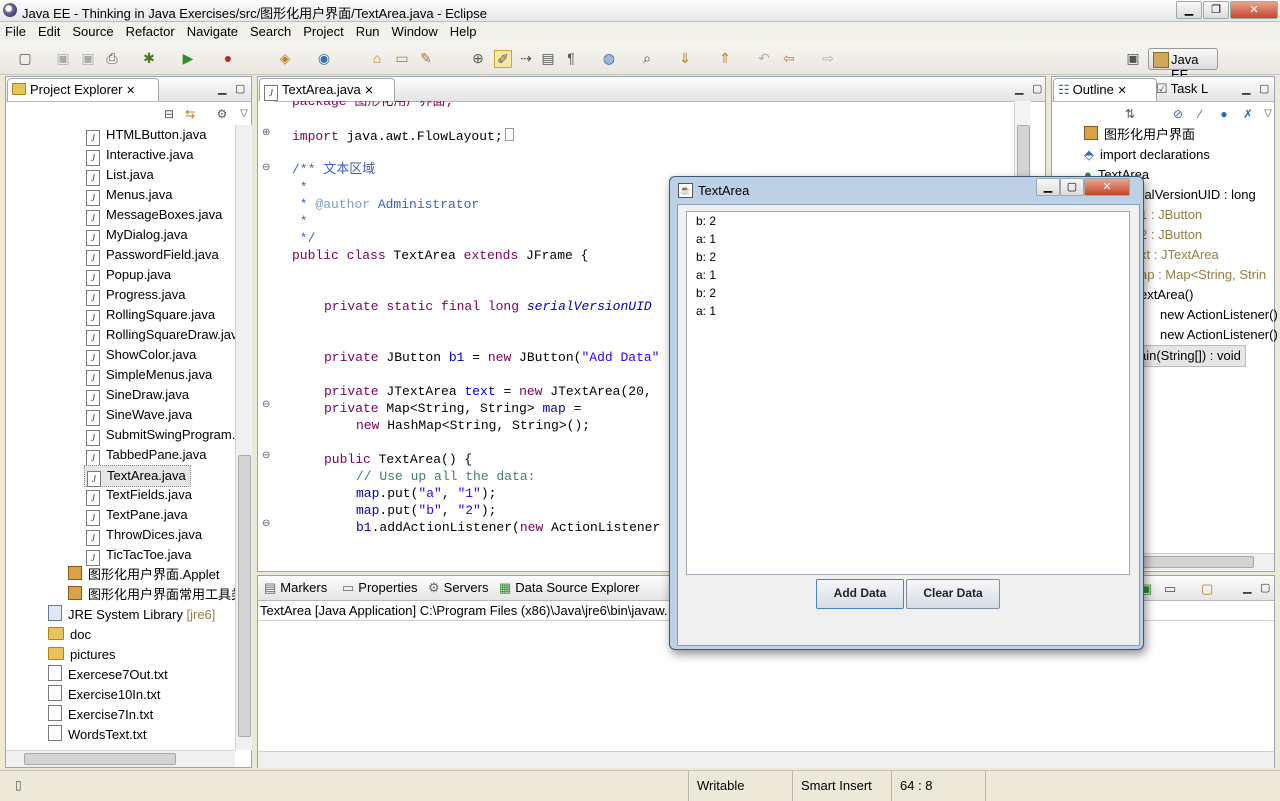 The image size is (1280, 801). Describe the element at coordinates (49, 31) in the screenshot. I see `menu-edit: Edit` at that location.